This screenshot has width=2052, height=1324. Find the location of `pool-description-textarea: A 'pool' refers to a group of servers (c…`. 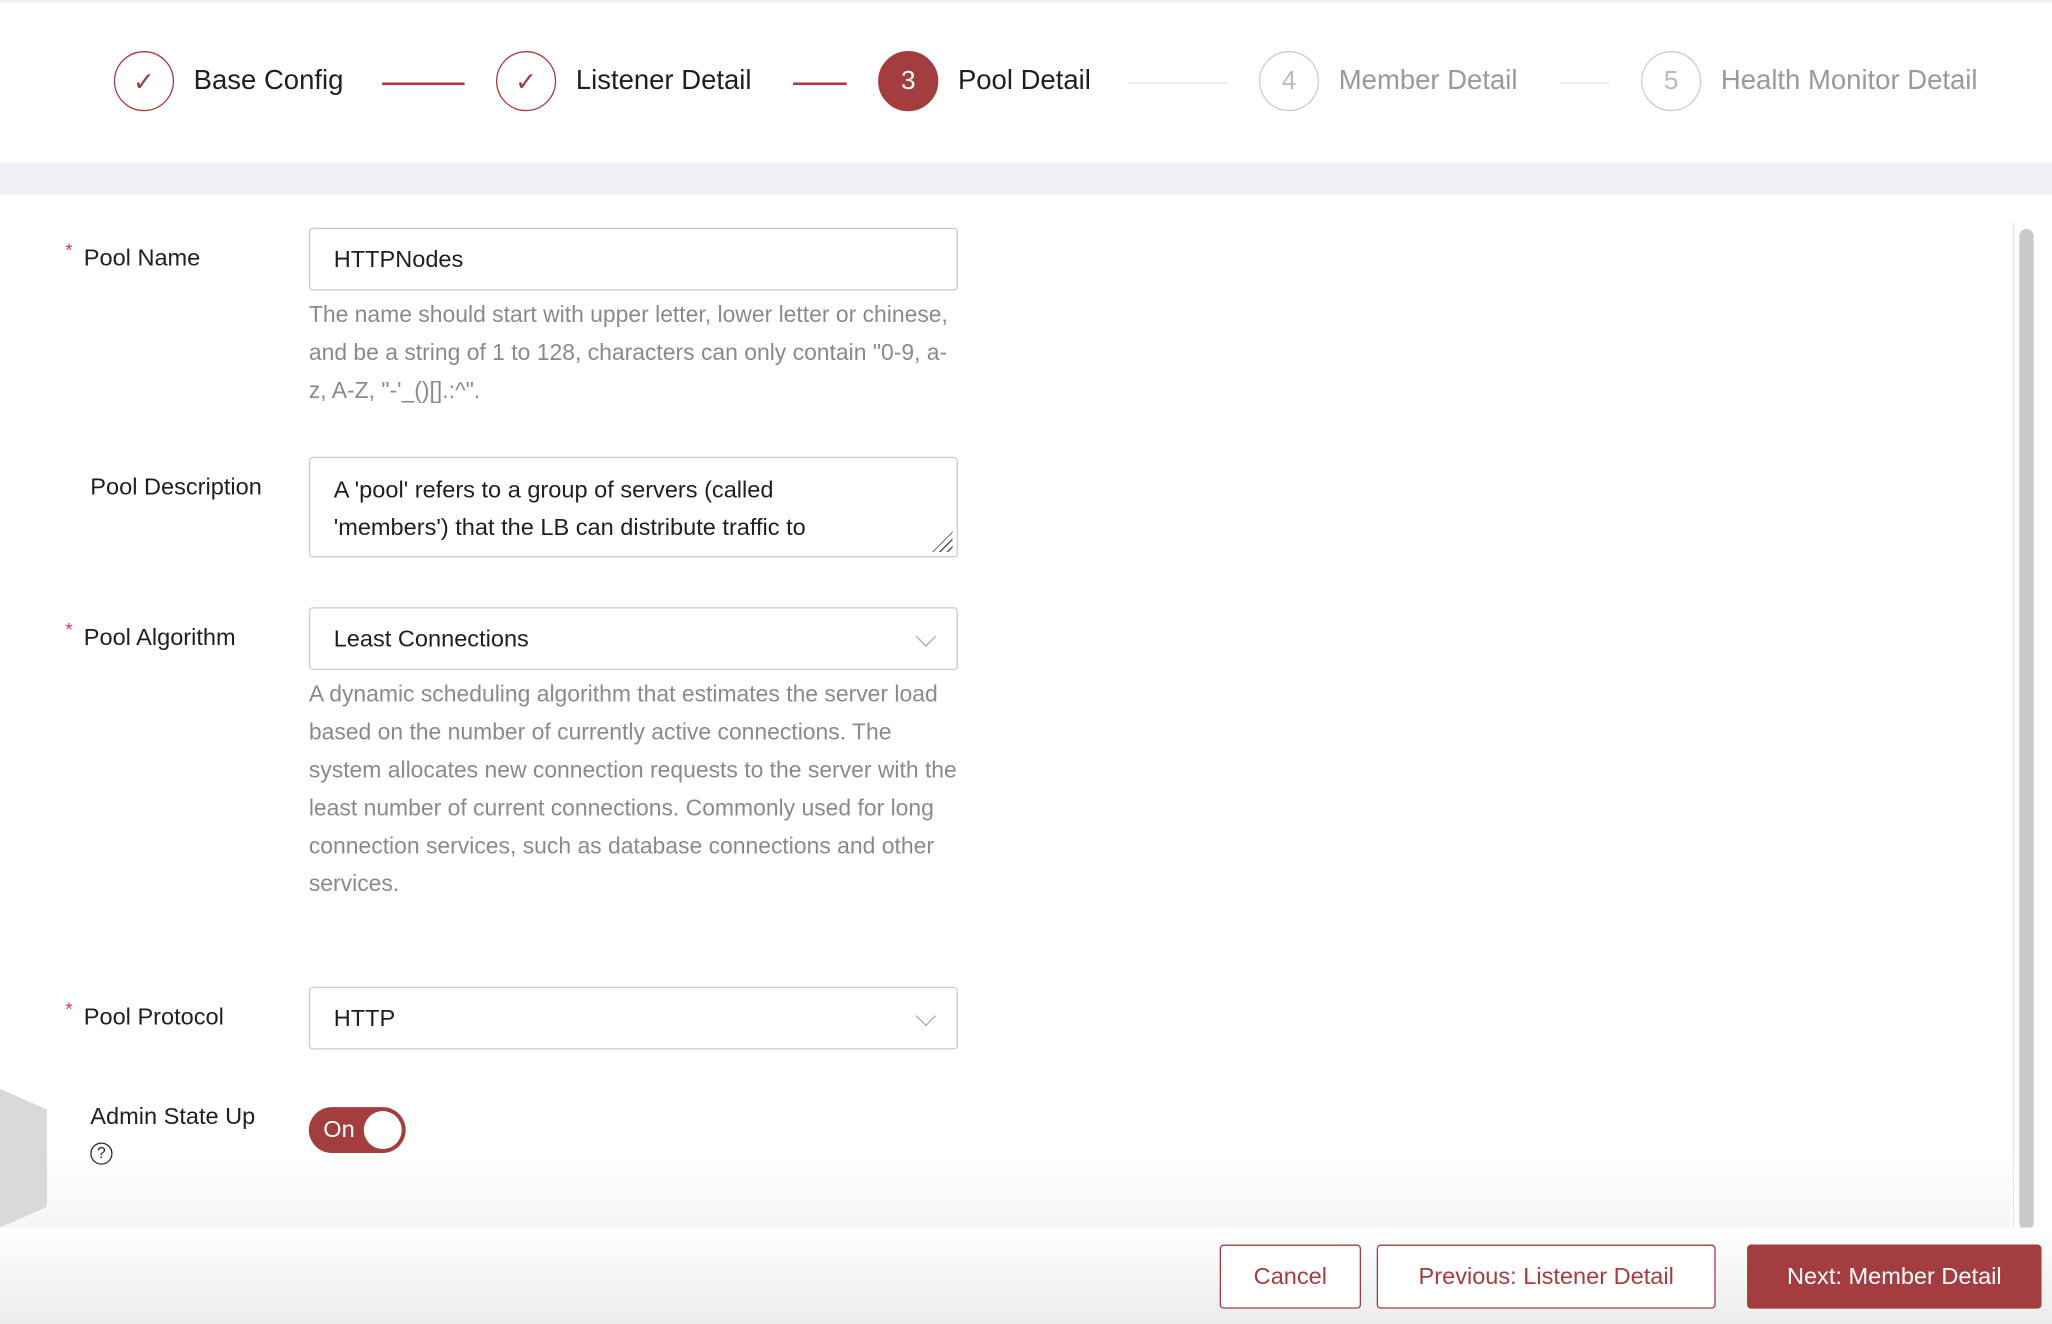

pool-description-textarea: A 'pool' refers to a group of servers (c… is located at coordinates (633, 507).